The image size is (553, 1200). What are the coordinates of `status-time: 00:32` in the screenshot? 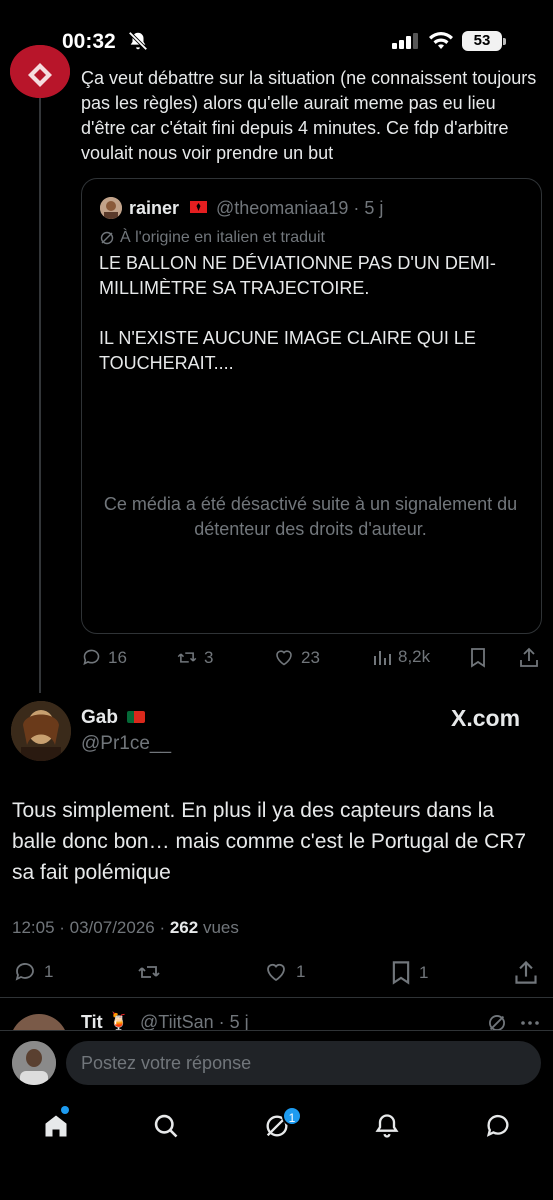 It's located at (89, 41).